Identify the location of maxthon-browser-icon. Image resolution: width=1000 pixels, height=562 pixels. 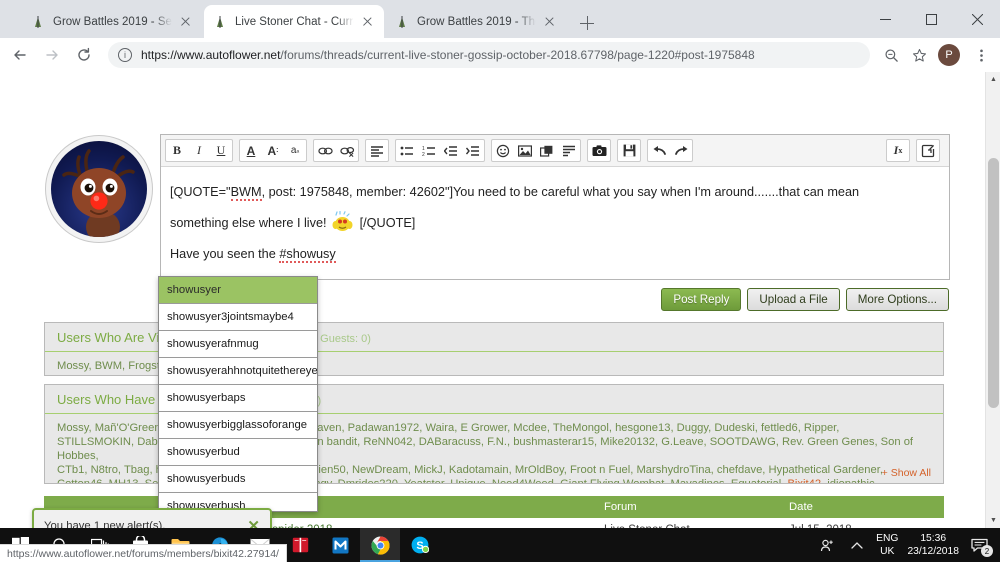
(340, 545).